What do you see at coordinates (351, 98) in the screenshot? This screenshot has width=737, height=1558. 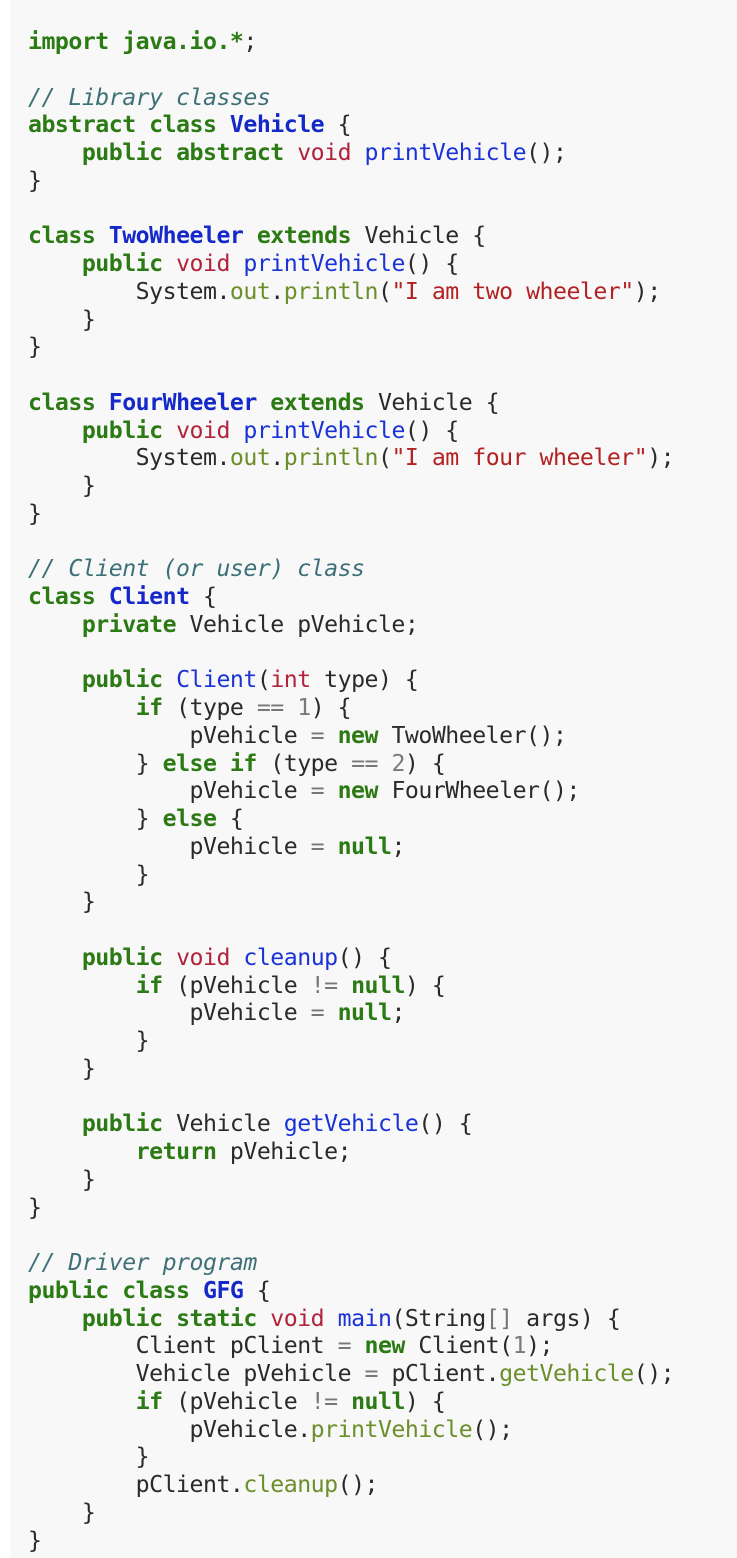 I see `code-line: // Library classes` at bounding box center [351, 98].